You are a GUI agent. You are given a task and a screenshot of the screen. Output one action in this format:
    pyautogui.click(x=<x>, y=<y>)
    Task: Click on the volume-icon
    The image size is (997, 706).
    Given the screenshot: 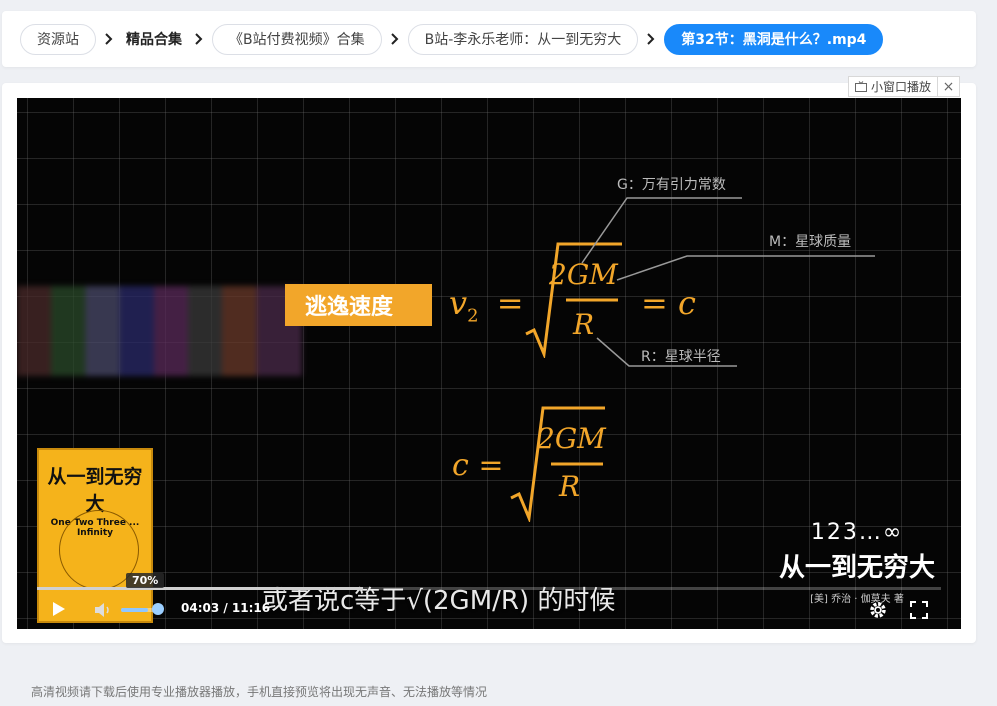 What is the action you would take?
    pyautogui.click(x=103, y=610)
    